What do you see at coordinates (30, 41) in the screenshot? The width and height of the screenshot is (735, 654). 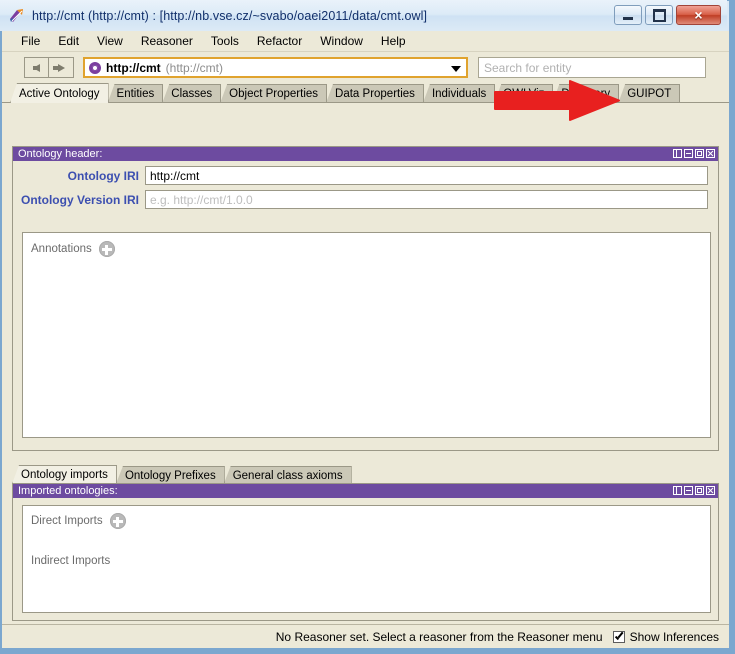 I see `menu-file: File` at bounding box center [30, 41].